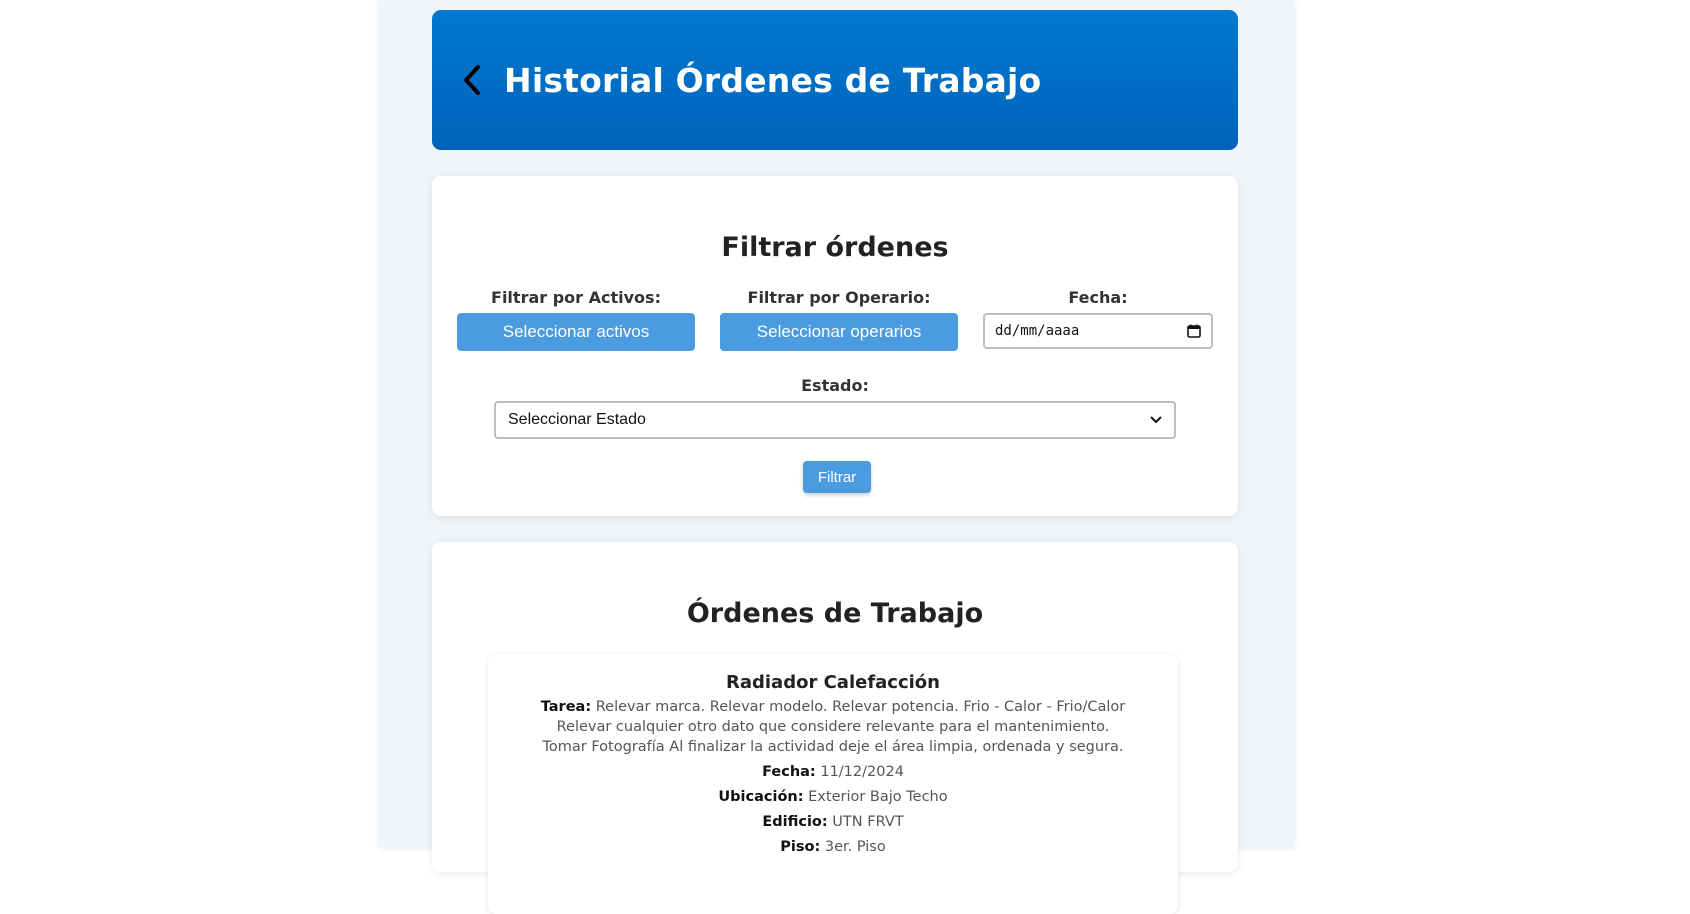 The height and width of the screenshot is (914, 1690). I want to click on filter-title: Filtrar órdenes, so click(835, 247).